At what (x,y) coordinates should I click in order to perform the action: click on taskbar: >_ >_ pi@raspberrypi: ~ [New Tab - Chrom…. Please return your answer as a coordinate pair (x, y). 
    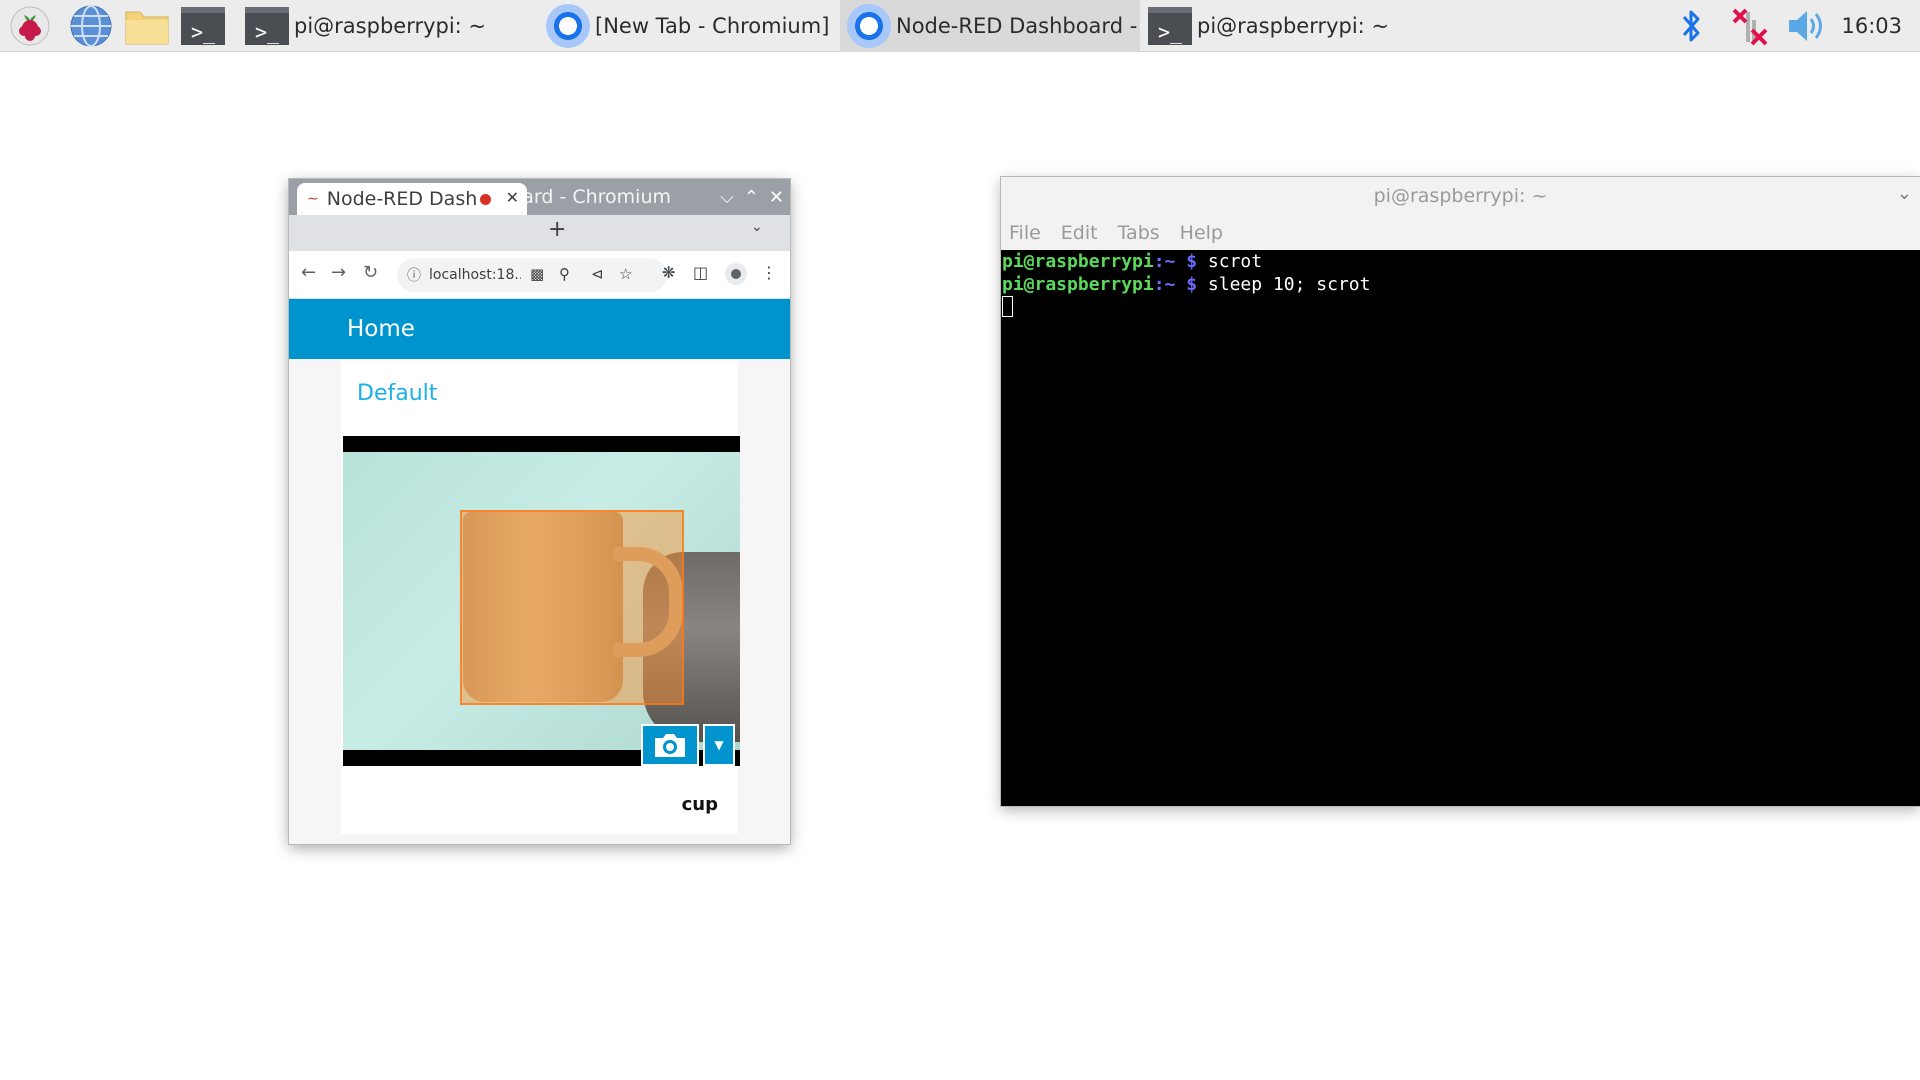
    Looking at the image, I should click on (960, 26).